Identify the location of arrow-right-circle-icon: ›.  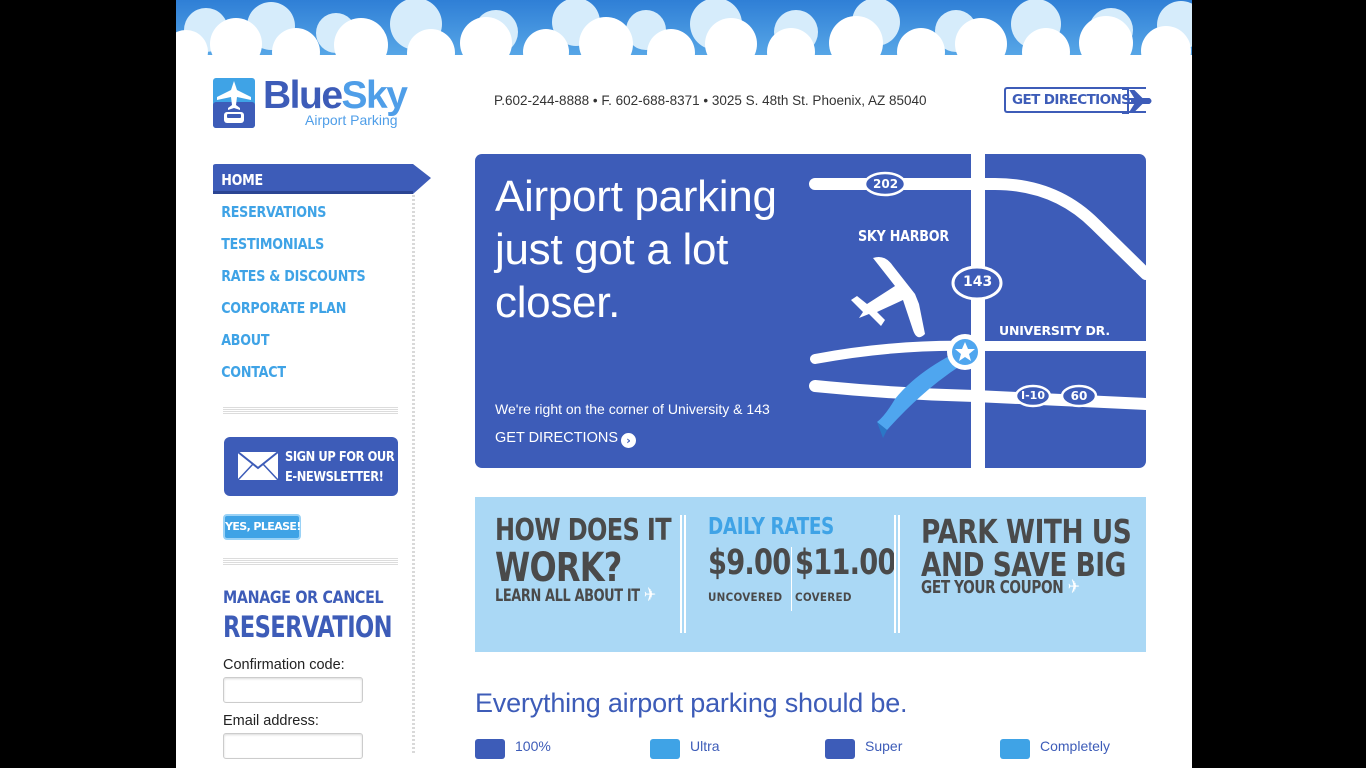
(628, 440).